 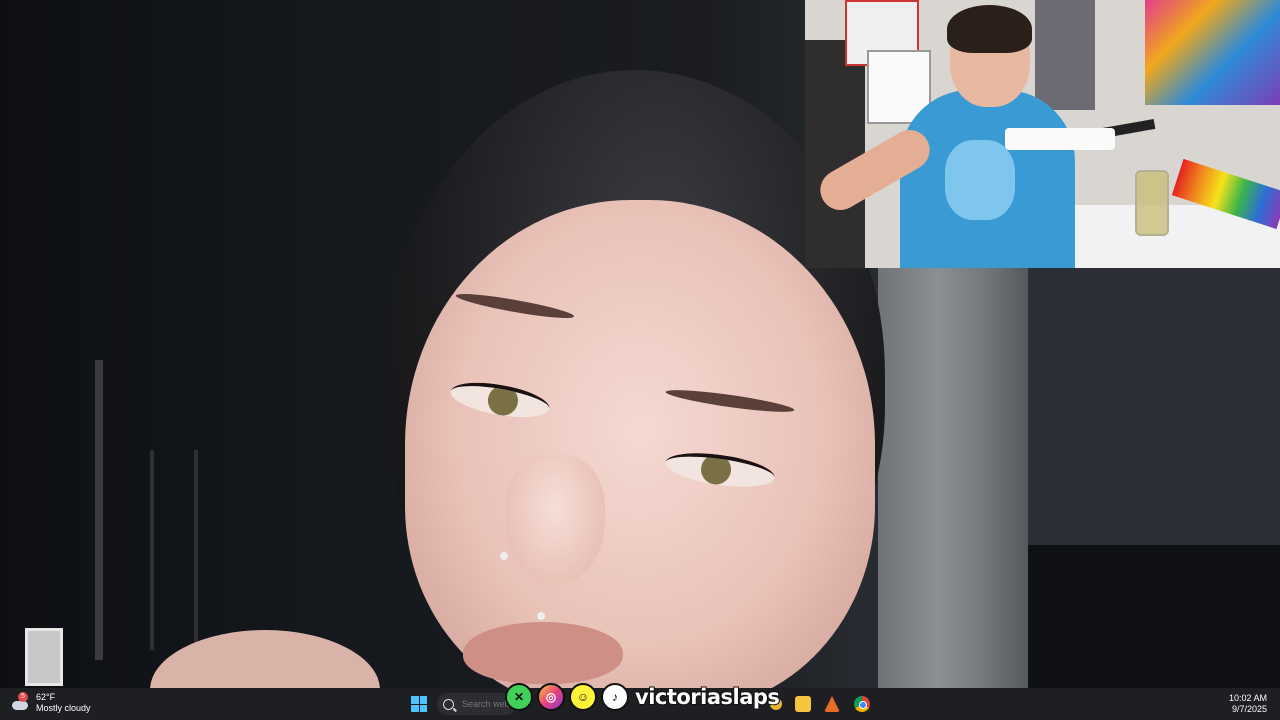 What do you see at coordinates (419, 704) in the screenshot?
I see `windows-start-icon` at bounding box center [419, 704].